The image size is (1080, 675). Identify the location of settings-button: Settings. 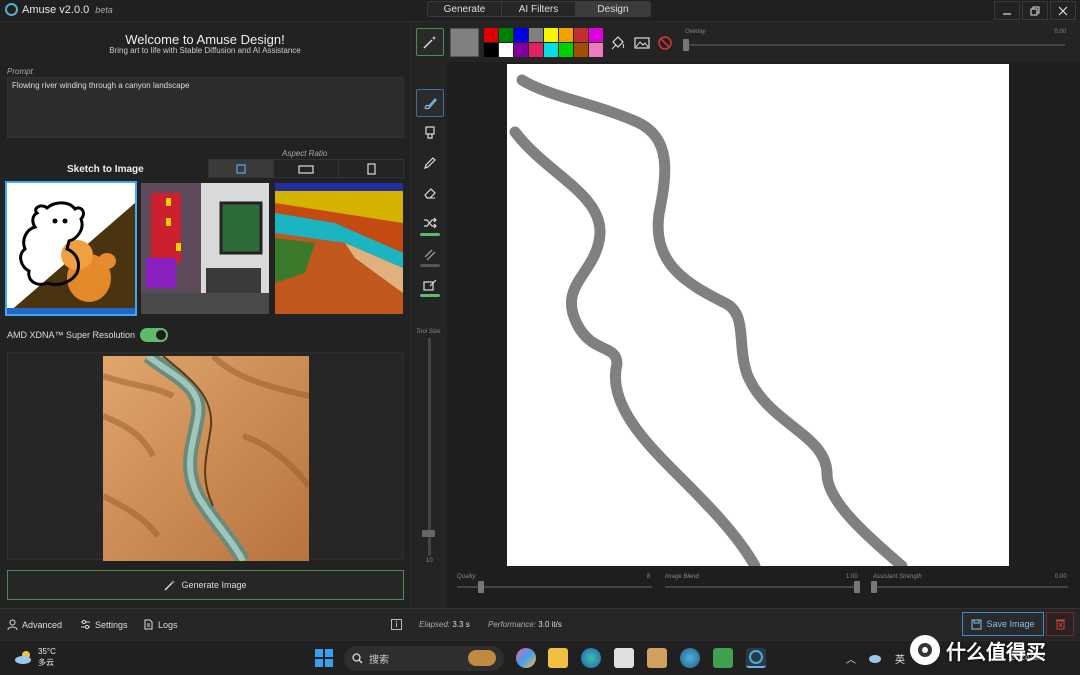
(104, 624).